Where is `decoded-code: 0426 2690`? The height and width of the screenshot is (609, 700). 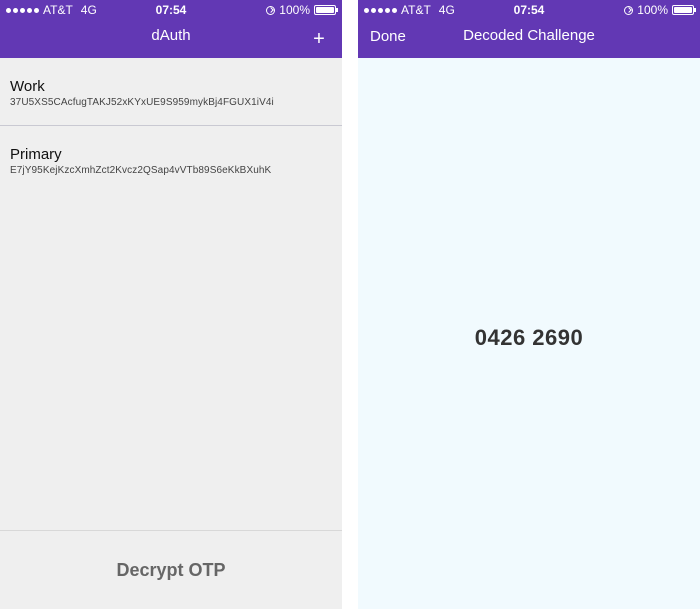
decoded-code: 0426 2690 is located at coordinates (529, 337).